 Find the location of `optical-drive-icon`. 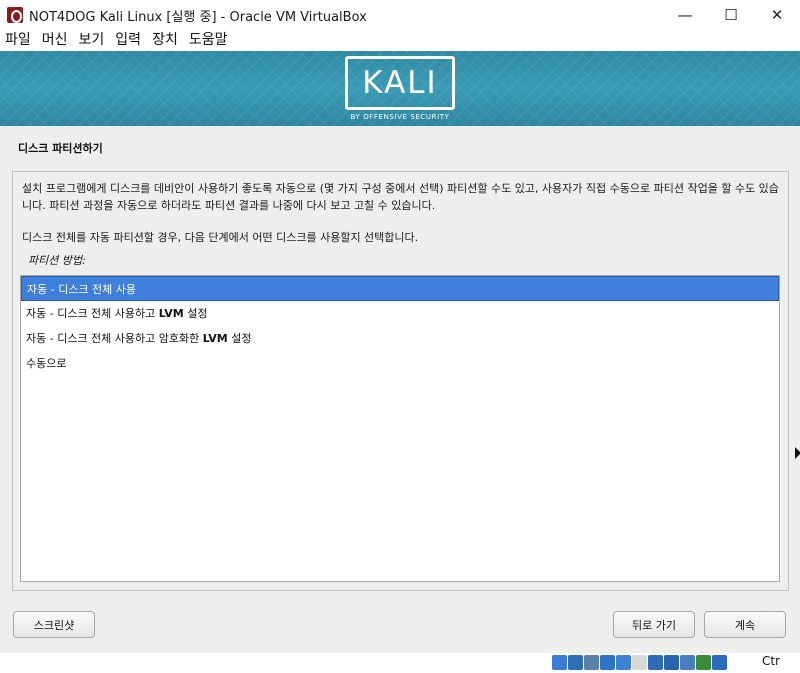

optical-drive-icon is located at coordinates (575, 662).